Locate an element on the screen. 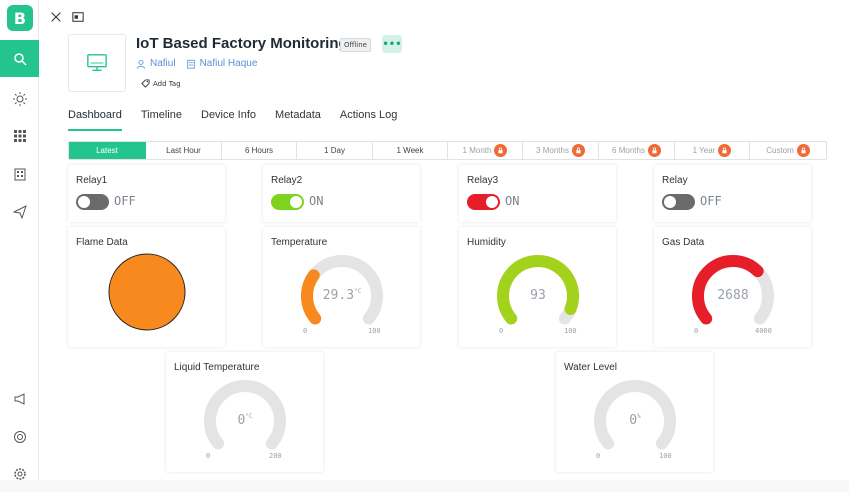 The width and height of the screenshot is (849, 492). liquid-temperature-gauge is located at coordinates (245, 415).